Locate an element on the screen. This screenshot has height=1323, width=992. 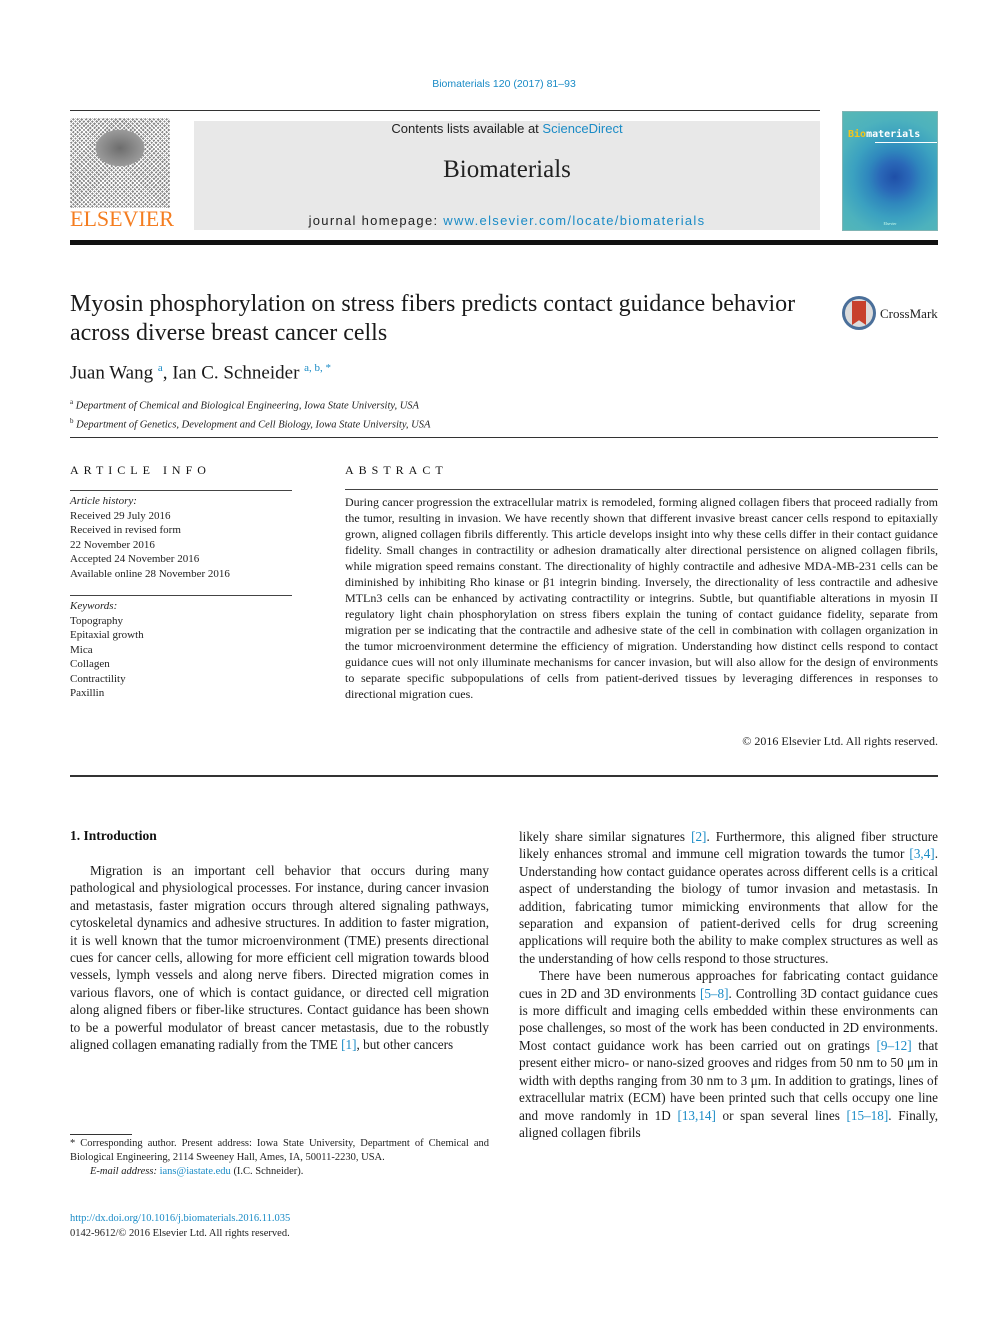
history-item: Accepted 24 November 2016 is located at coordinates (135, 559).